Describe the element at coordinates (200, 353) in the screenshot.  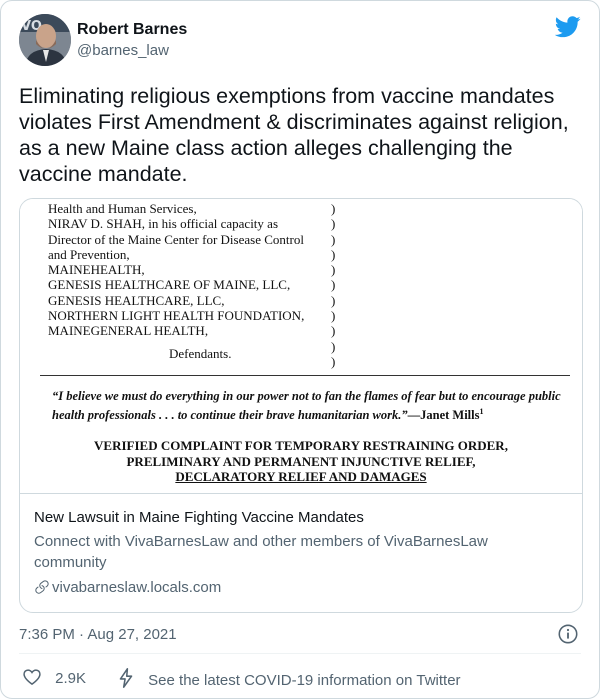
I see `defendants-label: Defendants.` at that location.